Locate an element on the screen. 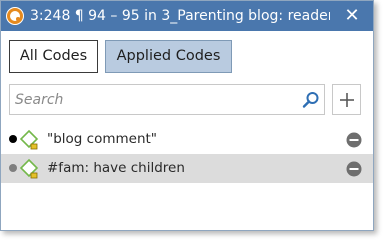  plus-icon is located at coordinates (347, 100).